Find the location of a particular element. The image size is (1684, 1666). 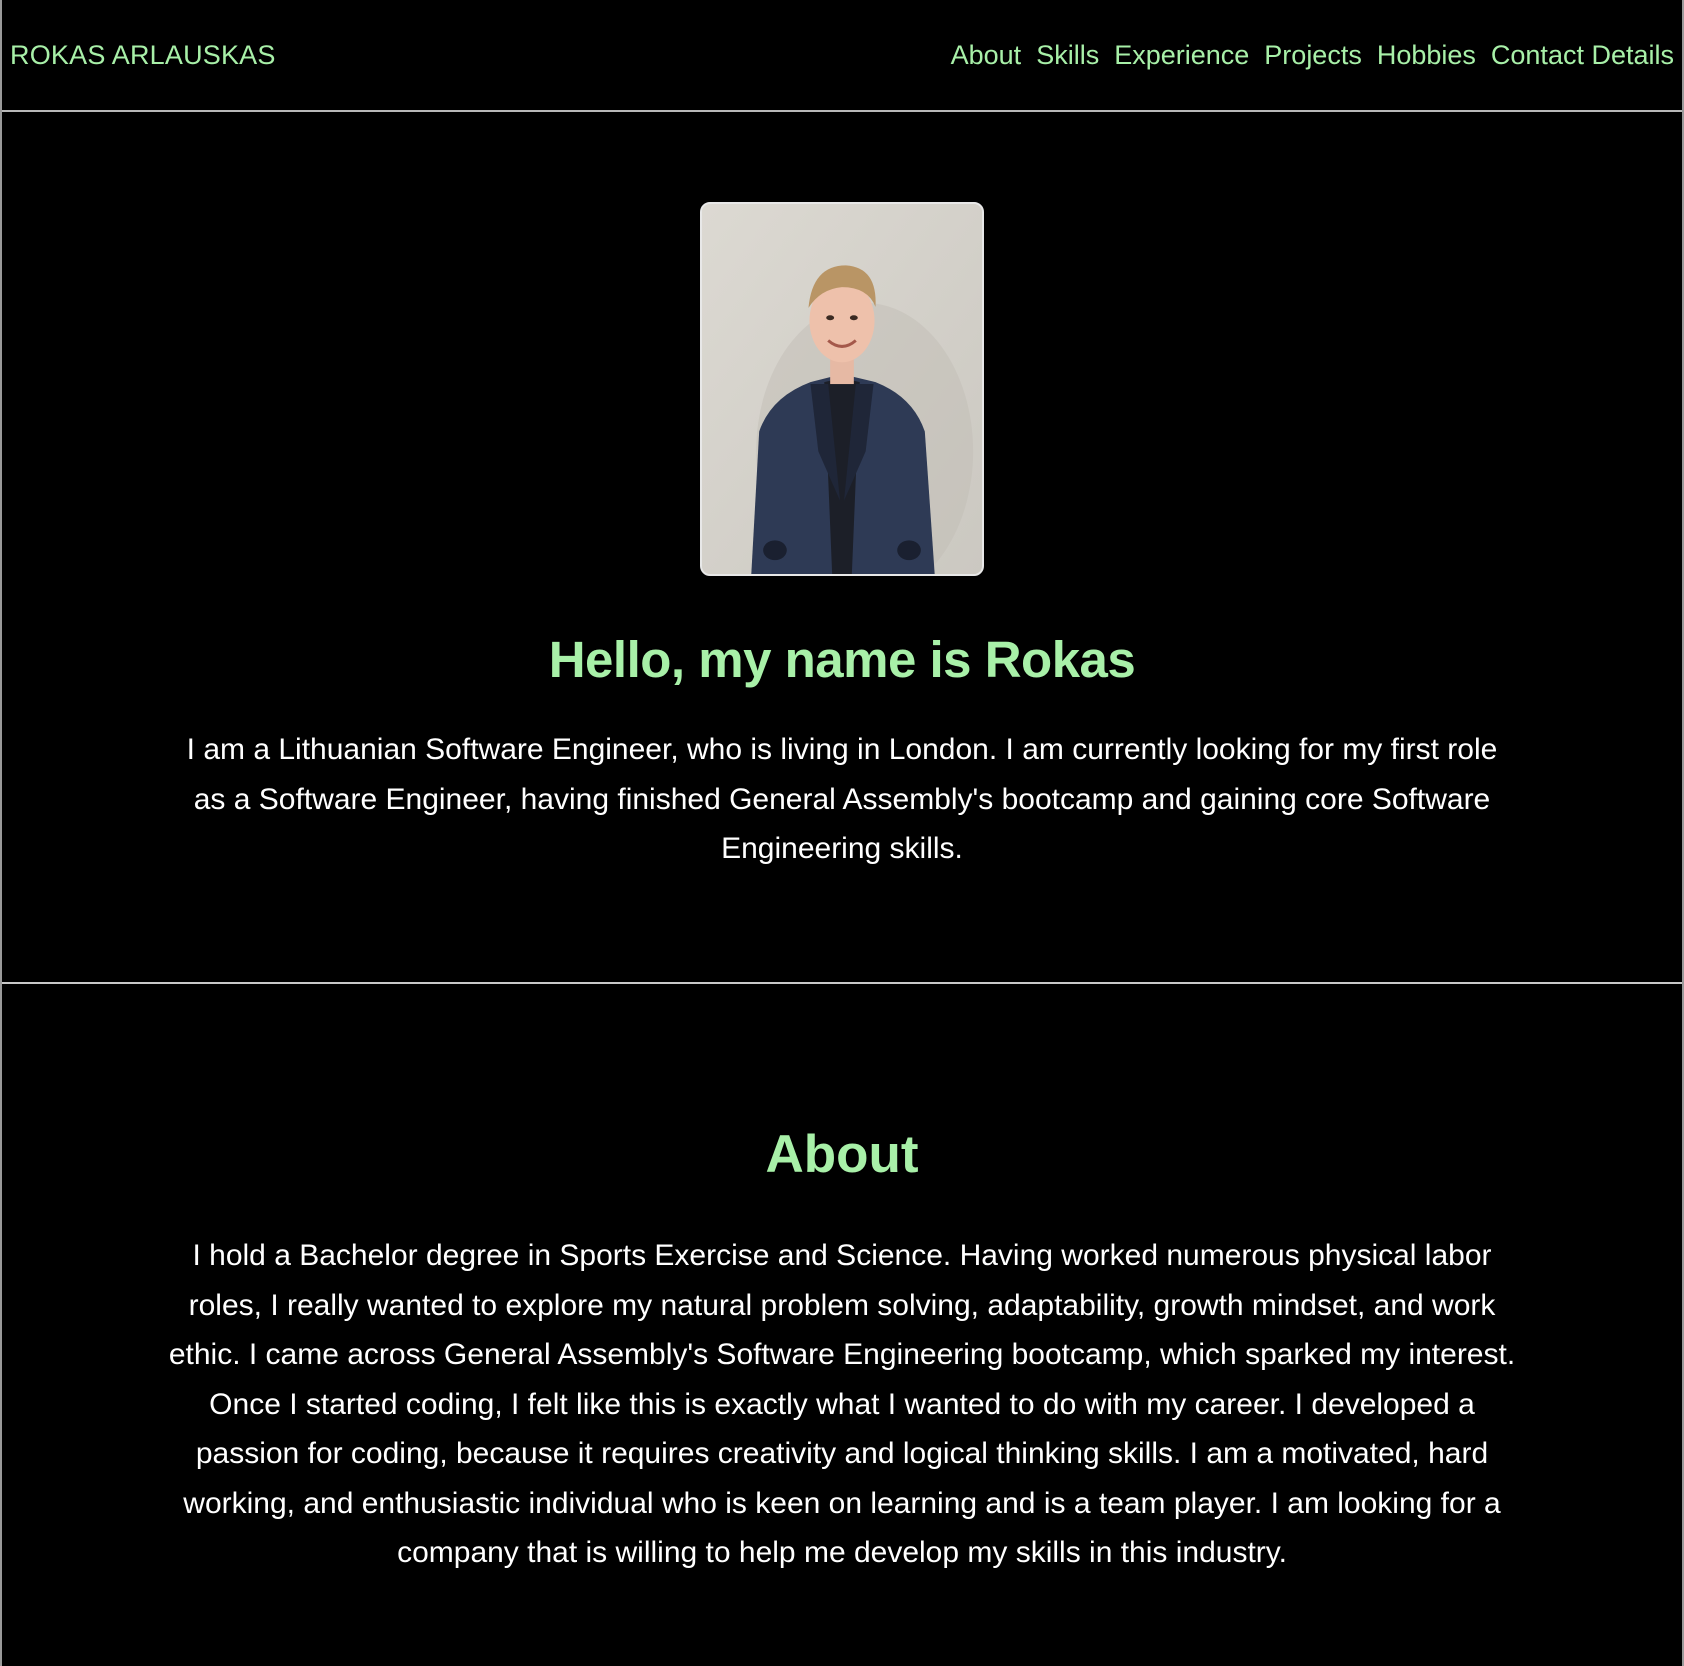

profile-photo-icon is located at coordinates (842, 389).